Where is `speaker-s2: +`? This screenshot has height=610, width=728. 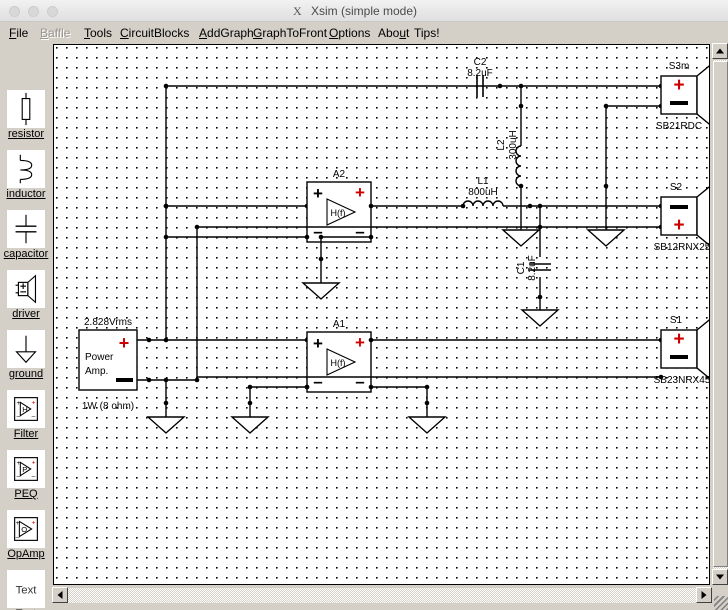
speaker-s2: + is located at coordinates (684, 216).